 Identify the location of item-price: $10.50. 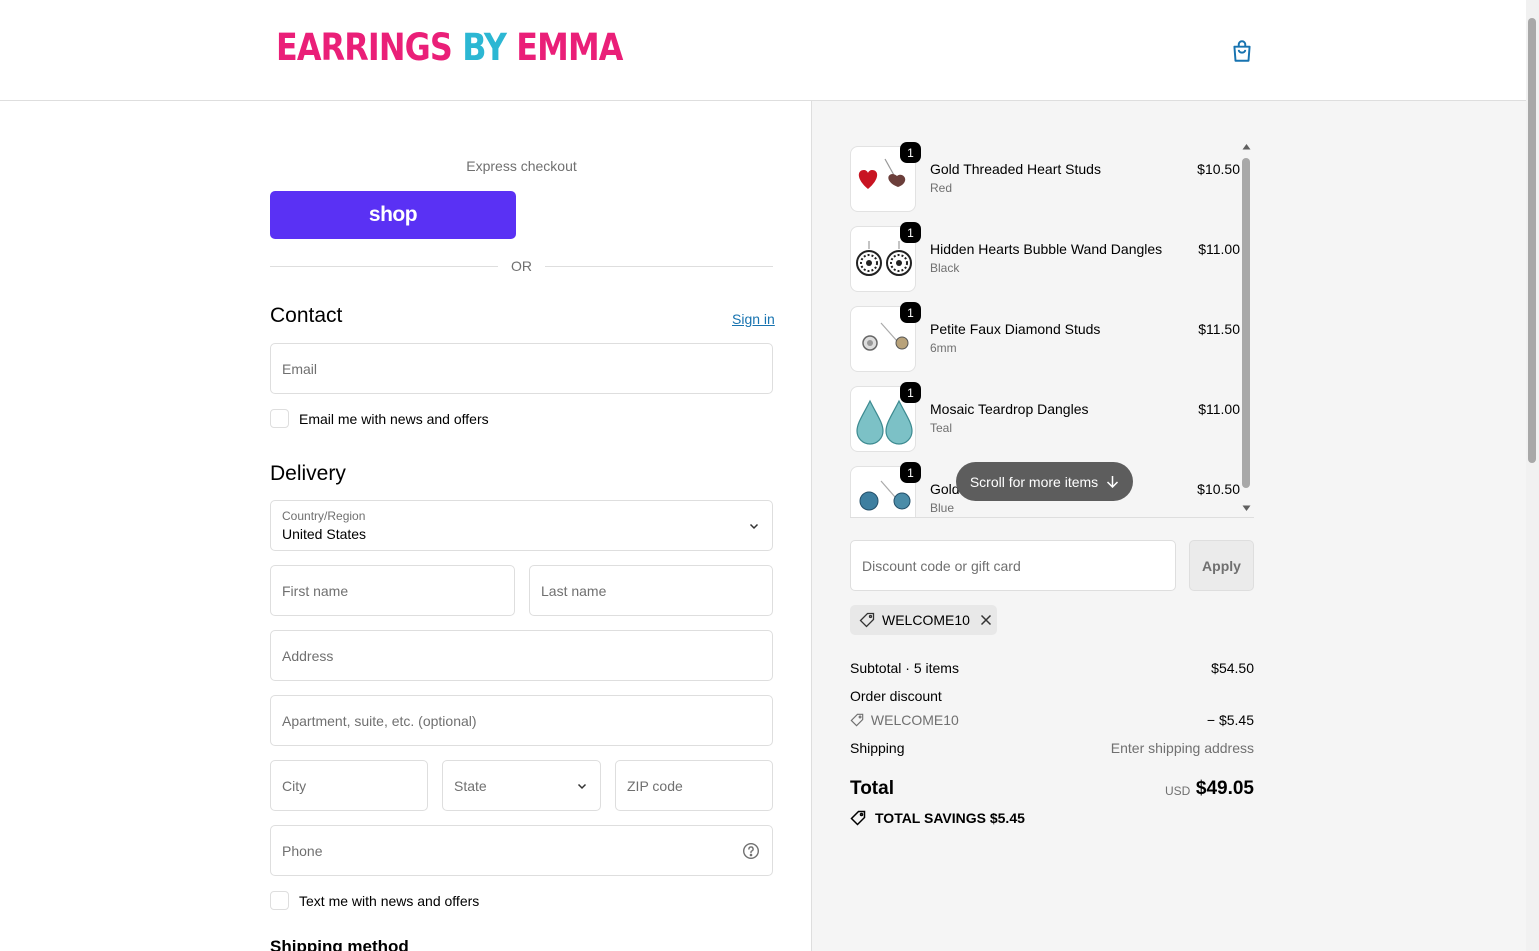
(1218, 489).